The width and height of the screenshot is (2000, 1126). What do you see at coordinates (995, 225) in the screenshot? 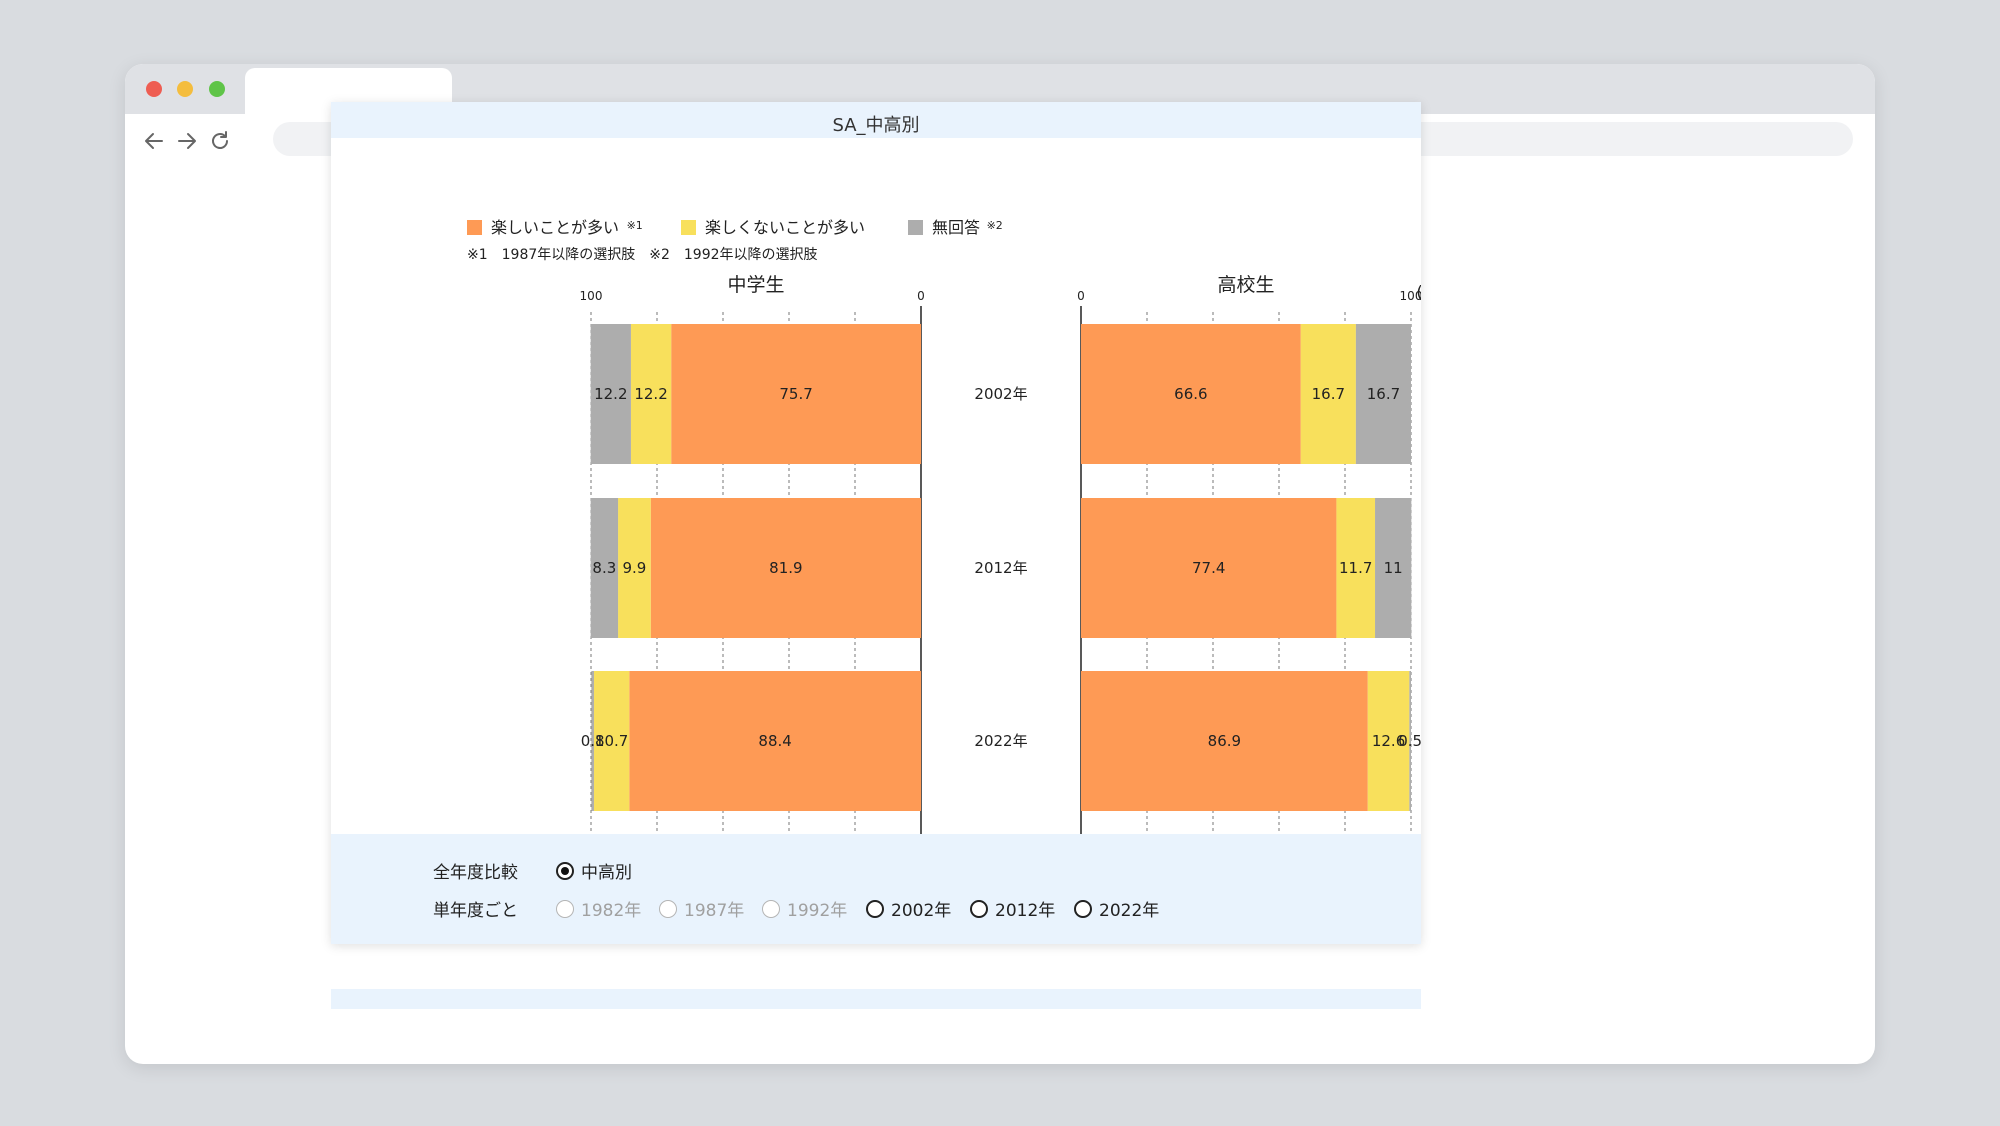
I see `legend-note: ※2` at bounding box center [995, 225].